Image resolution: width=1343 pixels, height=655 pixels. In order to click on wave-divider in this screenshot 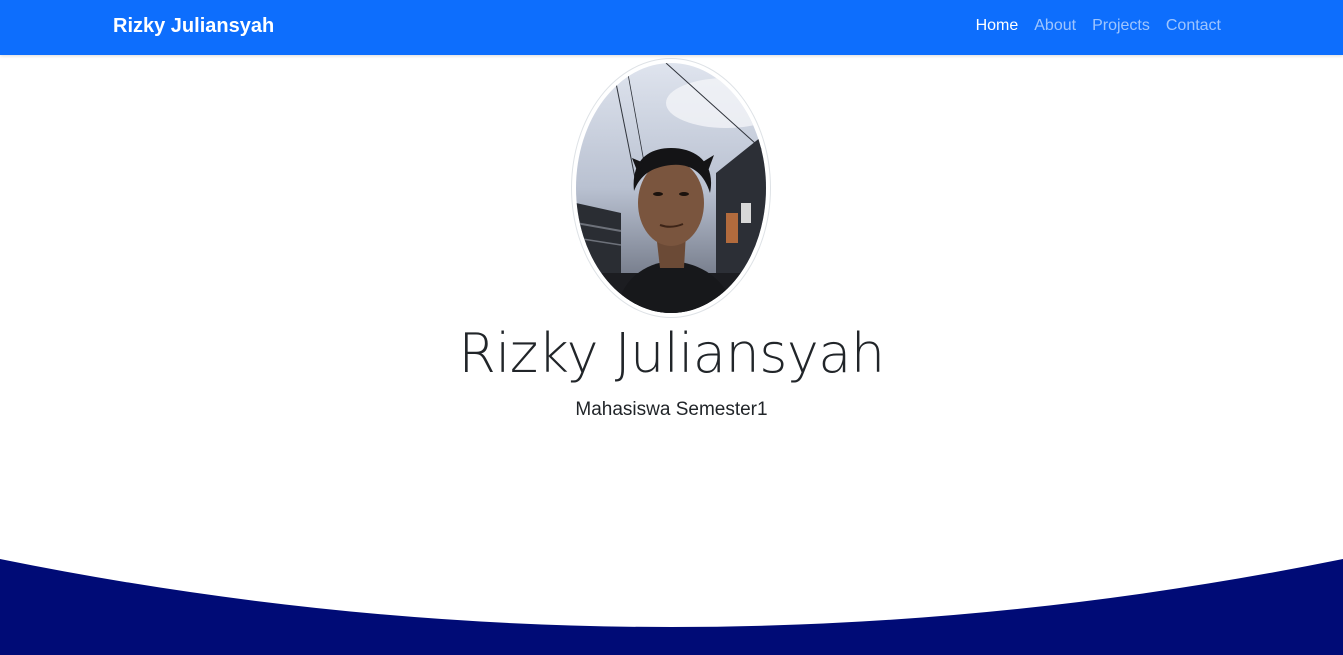, I will do `click(671, 607)`.